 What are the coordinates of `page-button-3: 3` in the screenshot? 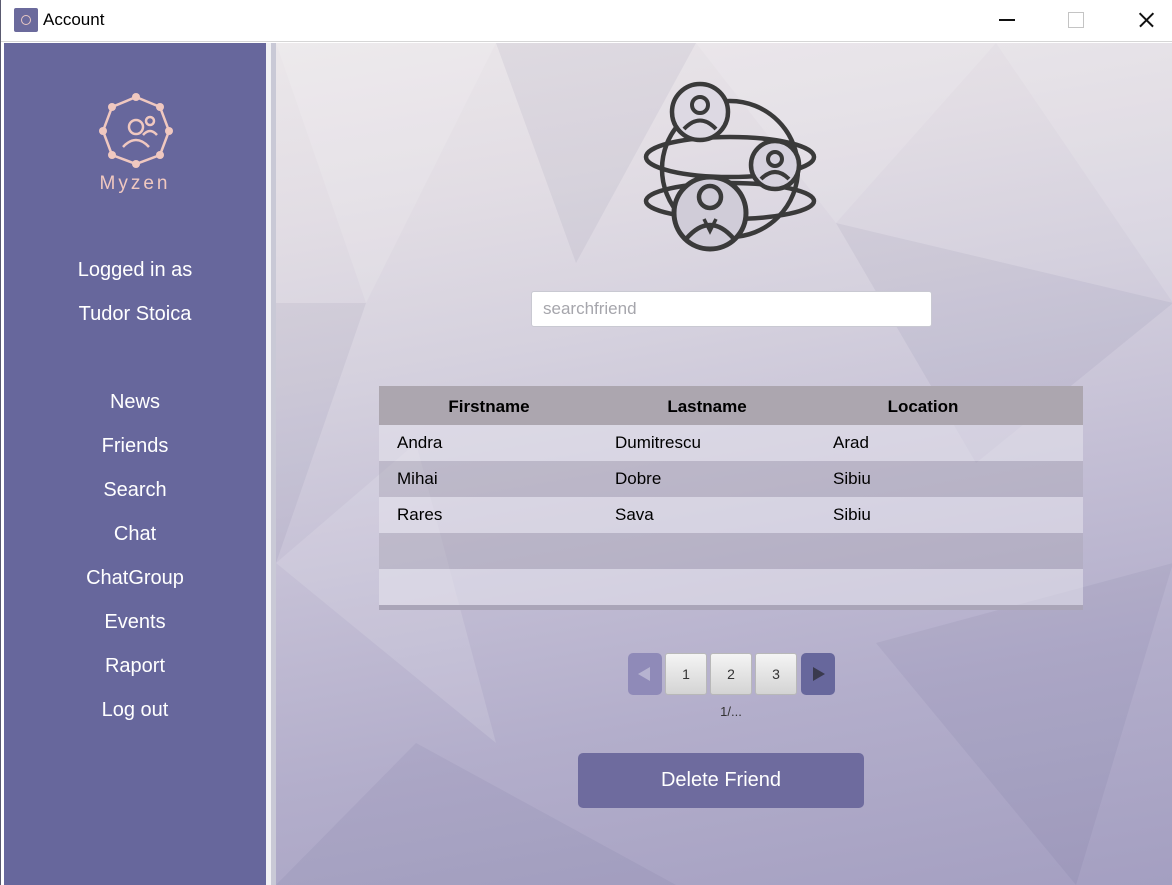 It's located at (776, 674).